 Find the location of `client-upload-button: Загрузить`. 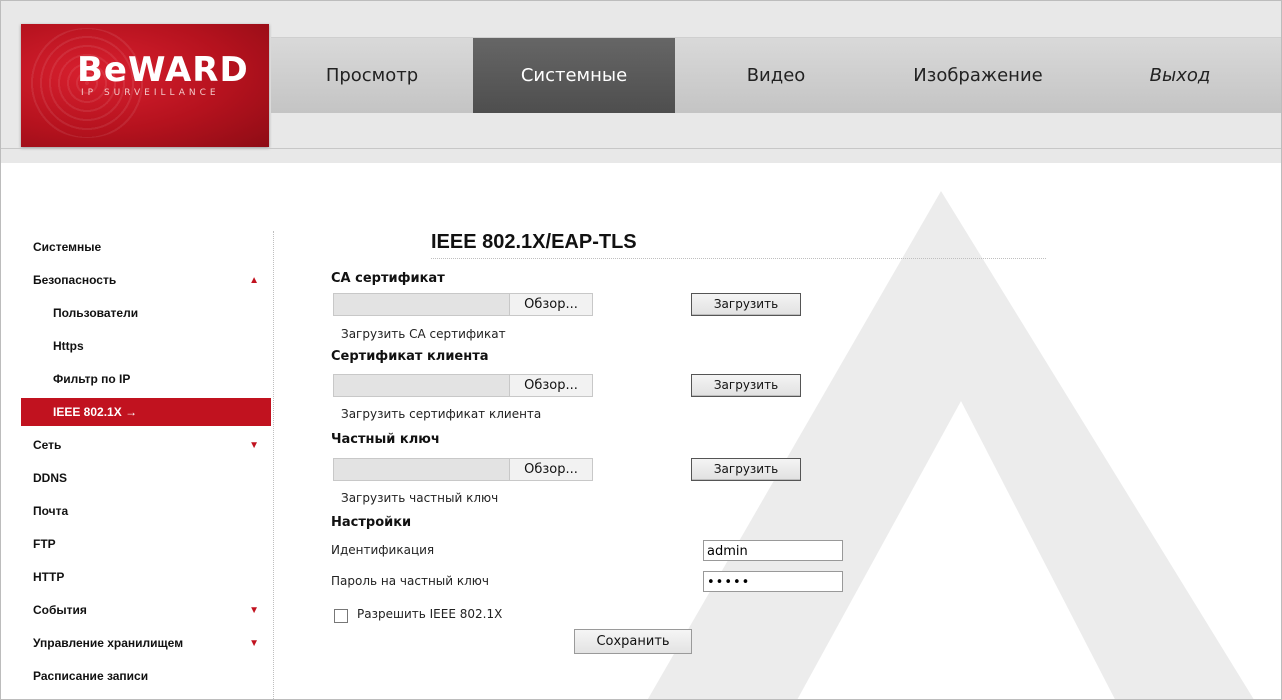

client-upload-button: Загрузить is located at coordinates (746, 385).